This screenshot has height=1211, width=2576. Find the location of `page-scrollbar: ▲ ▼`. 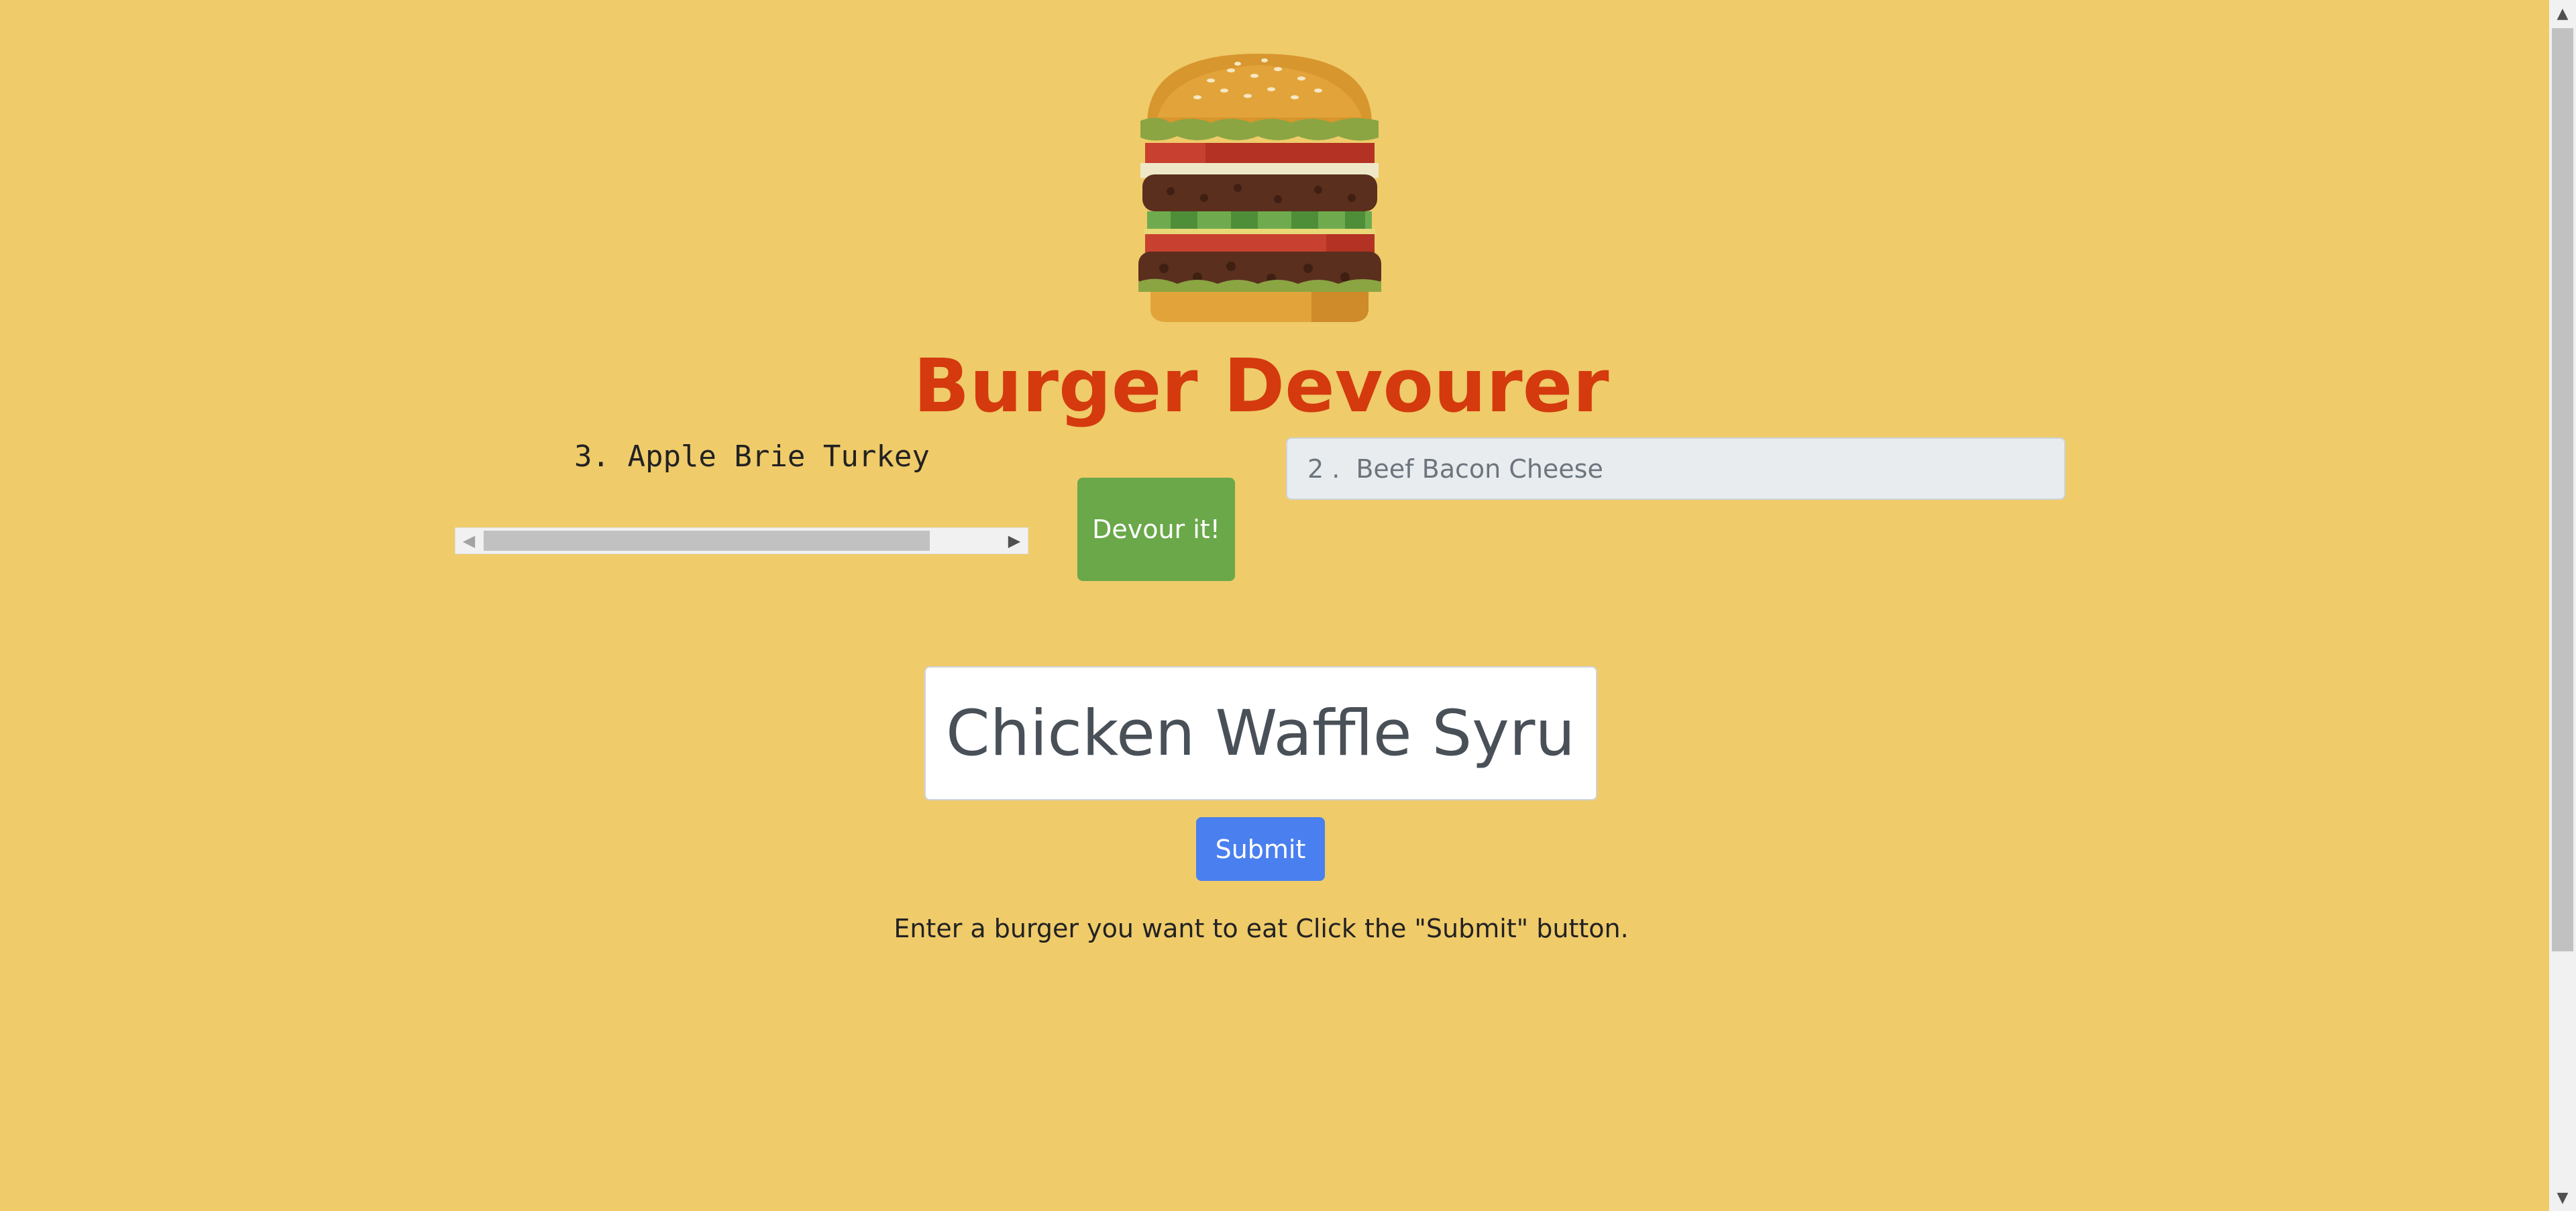

page-scrollbar: ▲ ▼ is located at coordinates (2562, 605).